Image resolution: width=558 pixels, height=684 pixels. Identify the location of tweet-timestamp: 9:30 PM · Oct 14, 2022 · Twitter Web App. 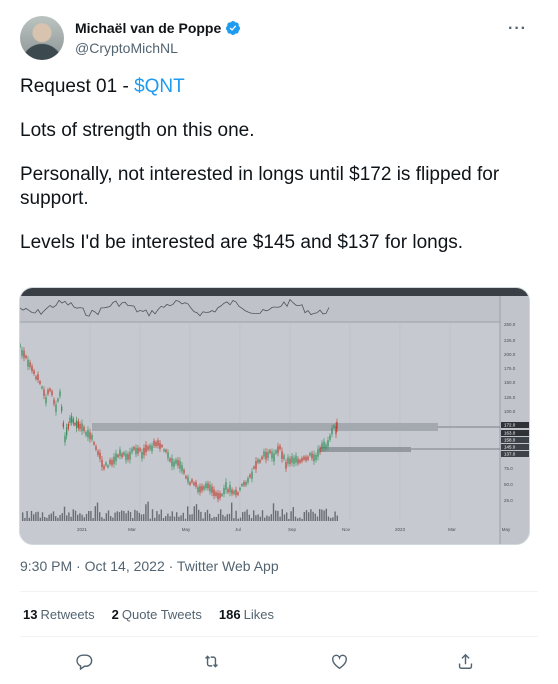
(149, 566).